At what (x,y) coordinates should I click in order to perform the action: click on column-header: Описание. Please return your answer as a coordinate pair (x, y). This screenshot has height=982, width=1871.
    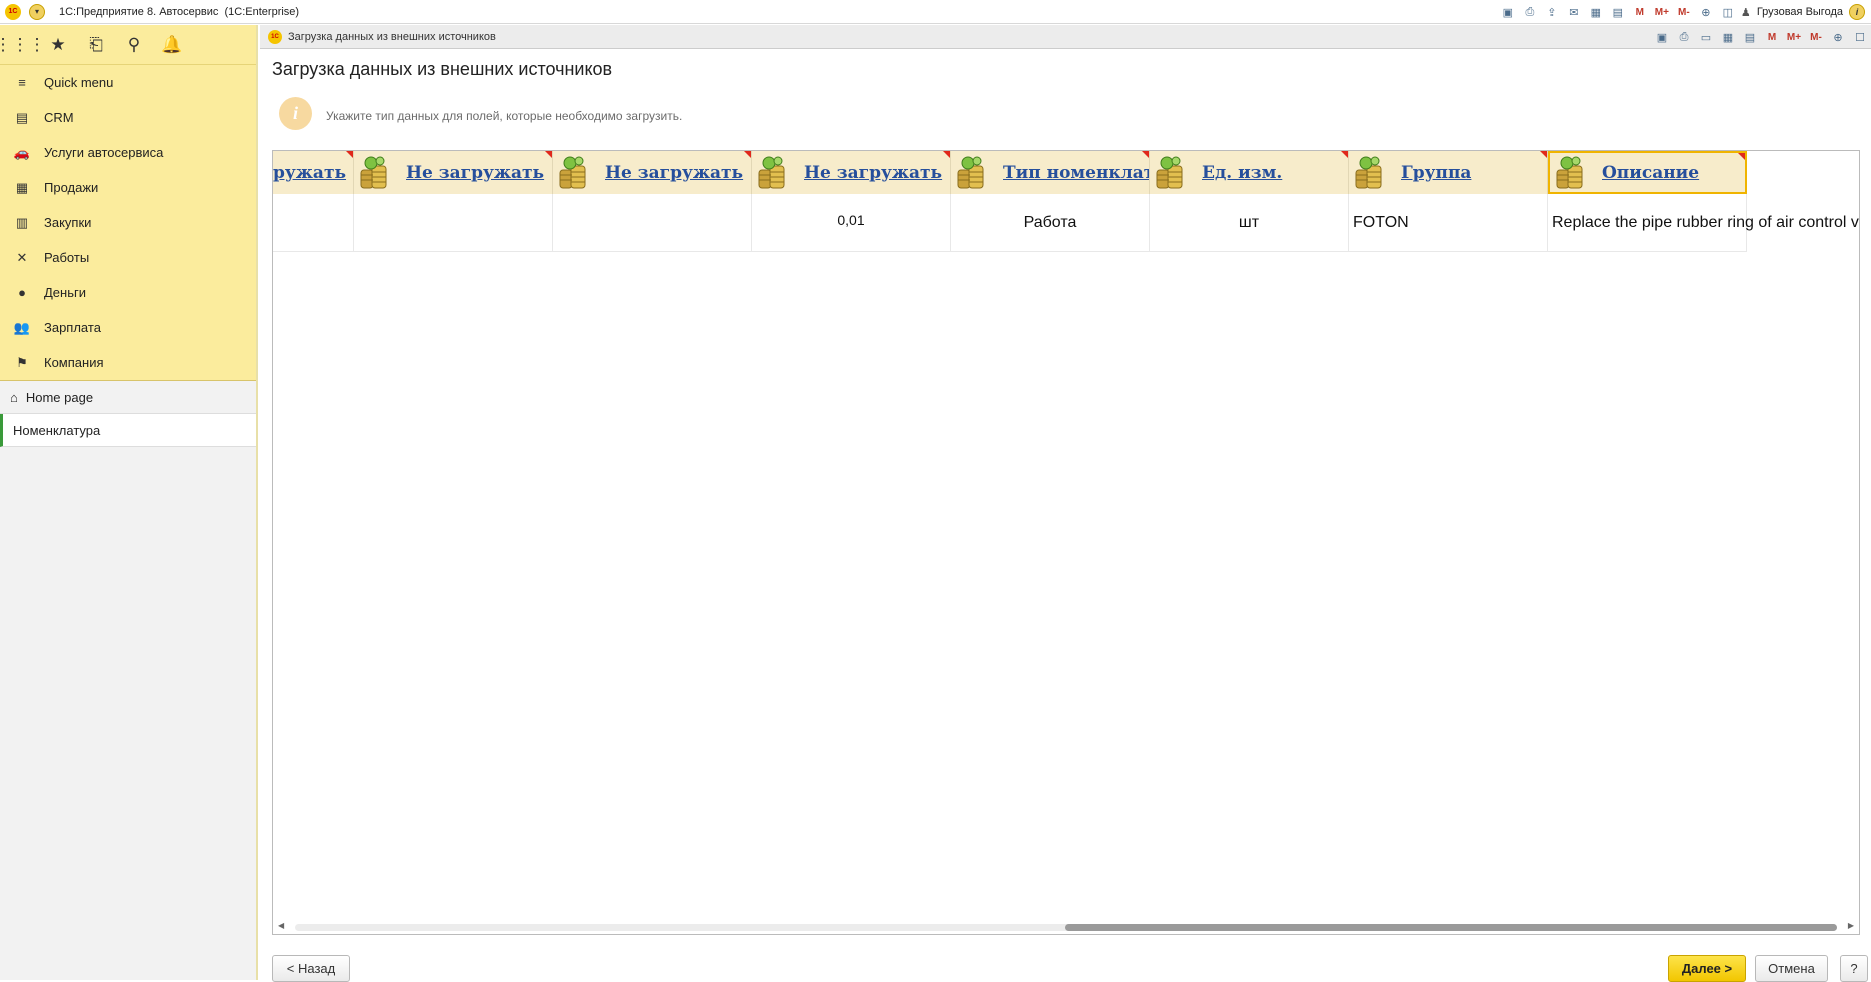
    Looking at the image, I should click on (1647, 172).